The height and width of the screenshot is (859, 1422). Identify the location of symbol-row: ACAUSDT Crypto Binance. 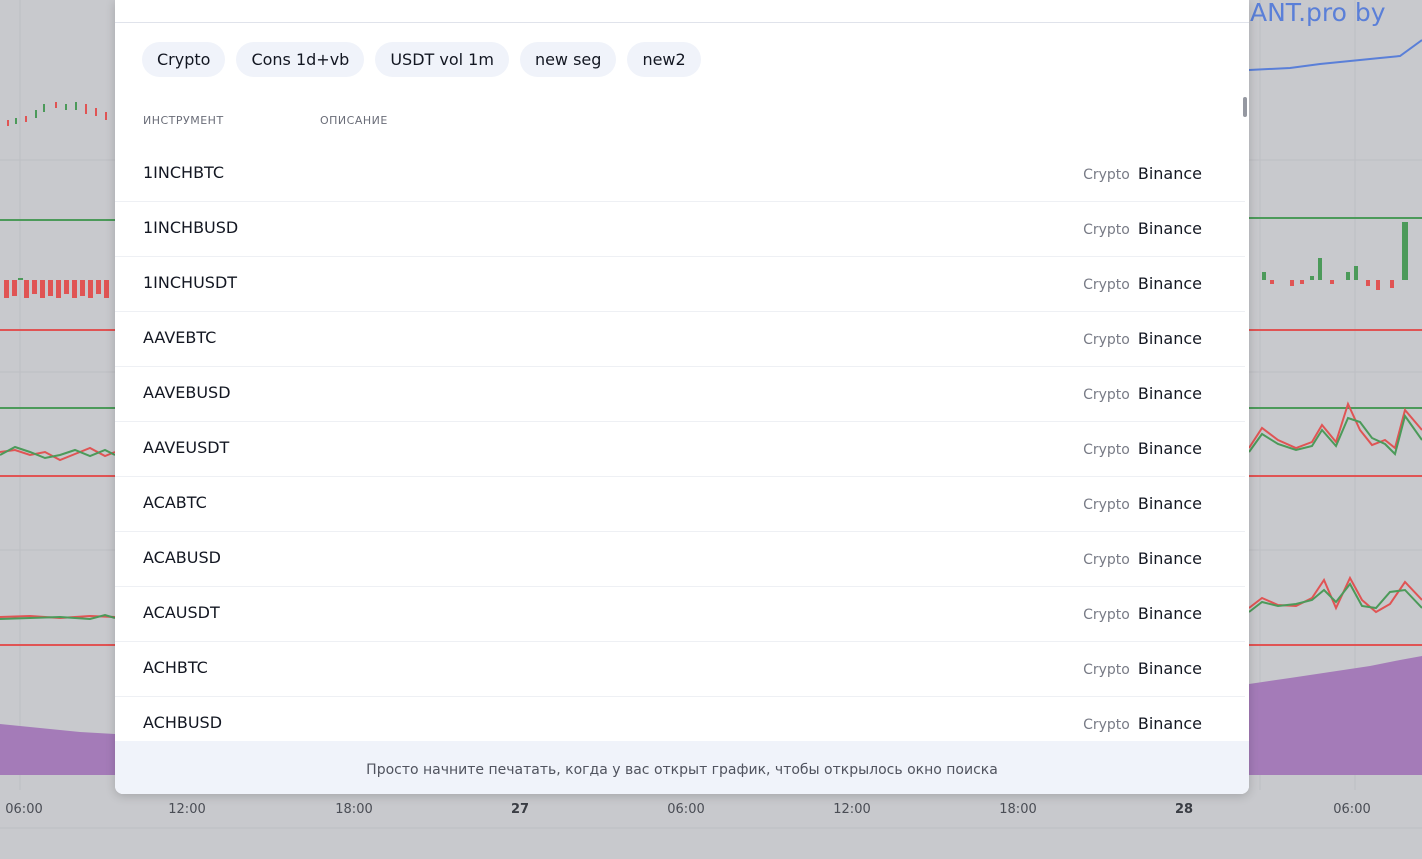
(680, 614).